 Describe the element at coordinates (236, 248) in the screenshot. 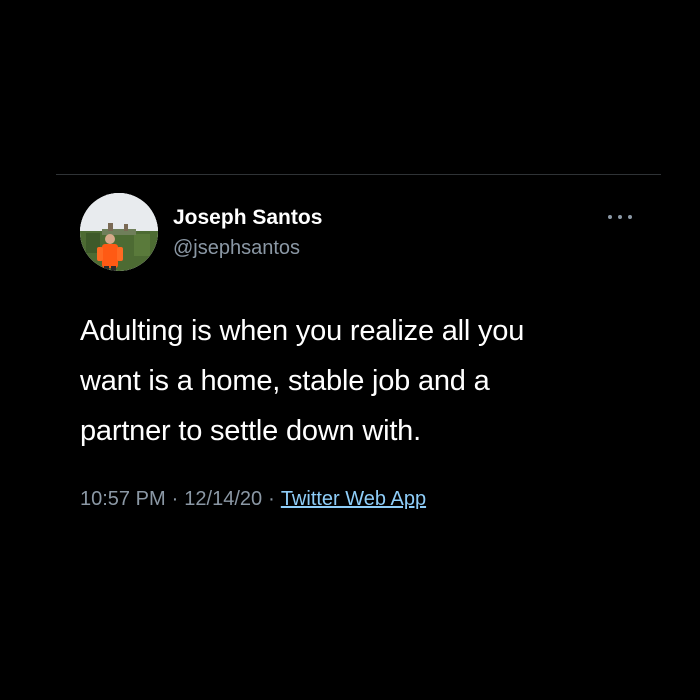

I see `user-handle: @jsephsantos` at that location.